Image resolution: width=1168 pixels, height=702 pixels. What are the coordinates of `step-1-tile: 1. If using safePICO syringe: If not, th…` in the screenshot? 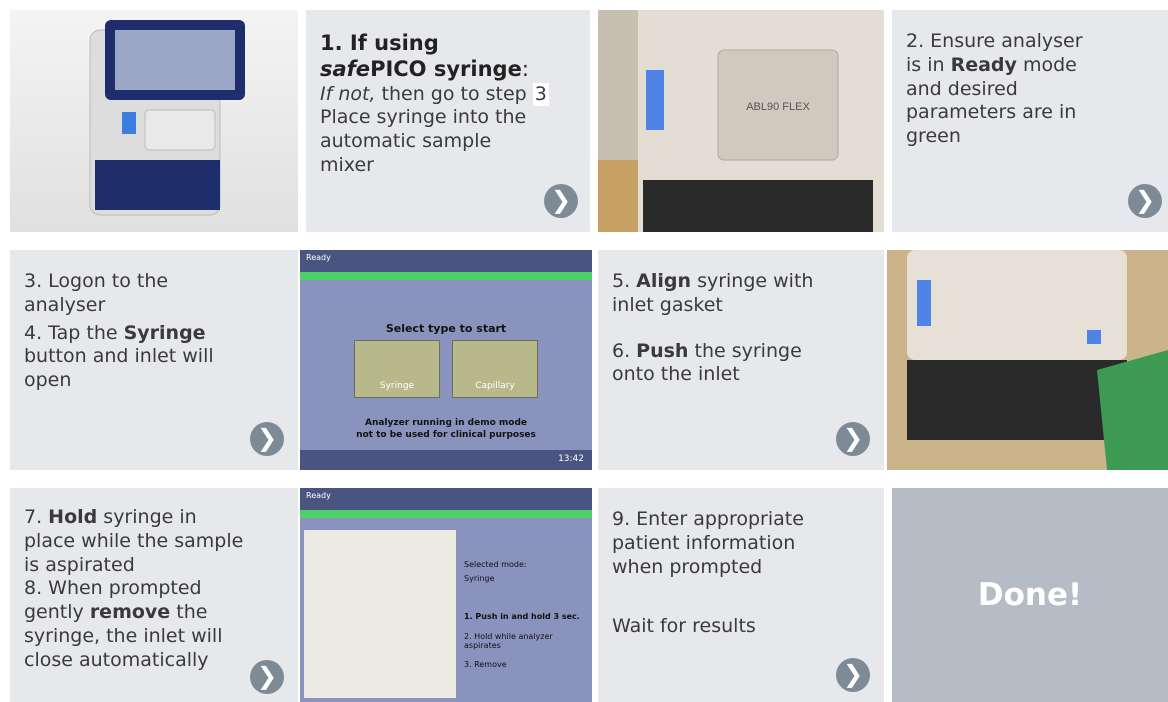 It's located at (448, 121).